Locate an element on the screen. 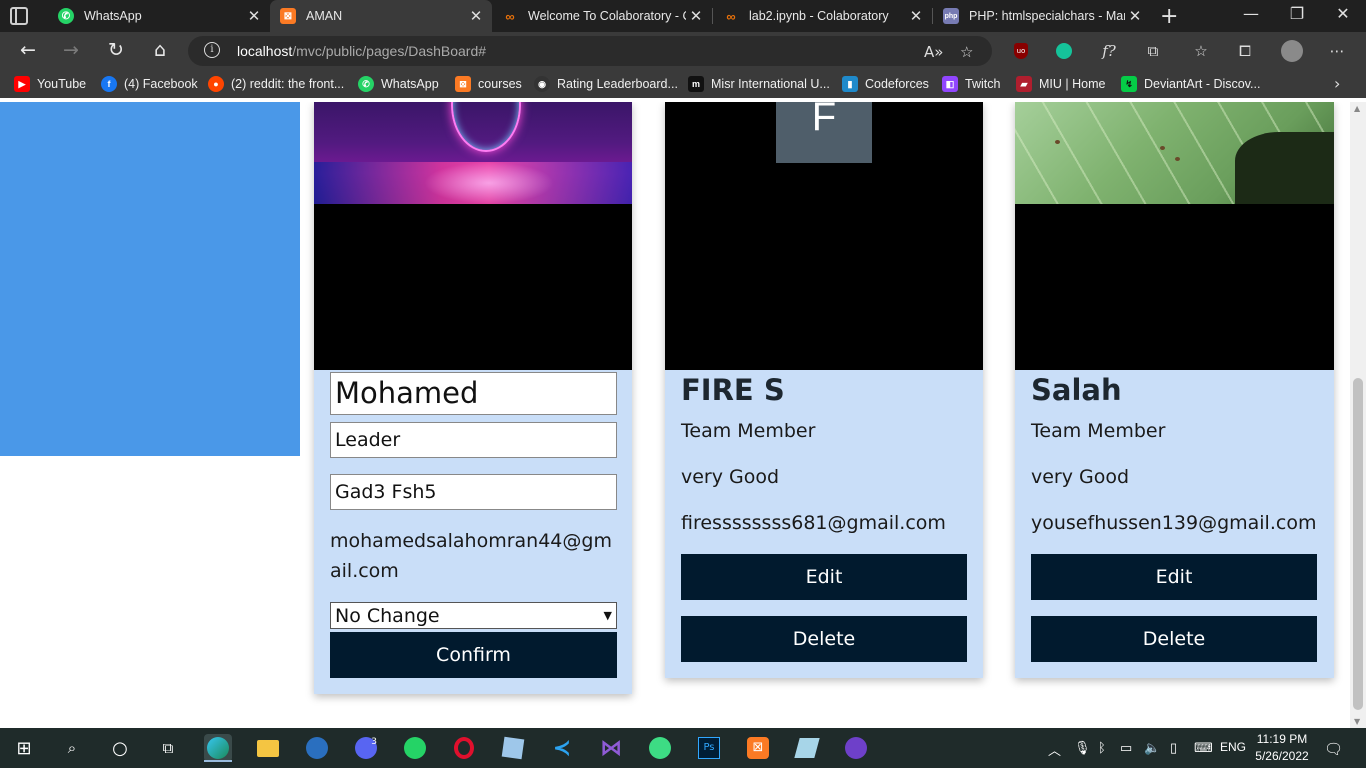  tab-colab-welcome: ∞ Welcome To Colaboratory - C ✕ is located at coordinates (602, 16).